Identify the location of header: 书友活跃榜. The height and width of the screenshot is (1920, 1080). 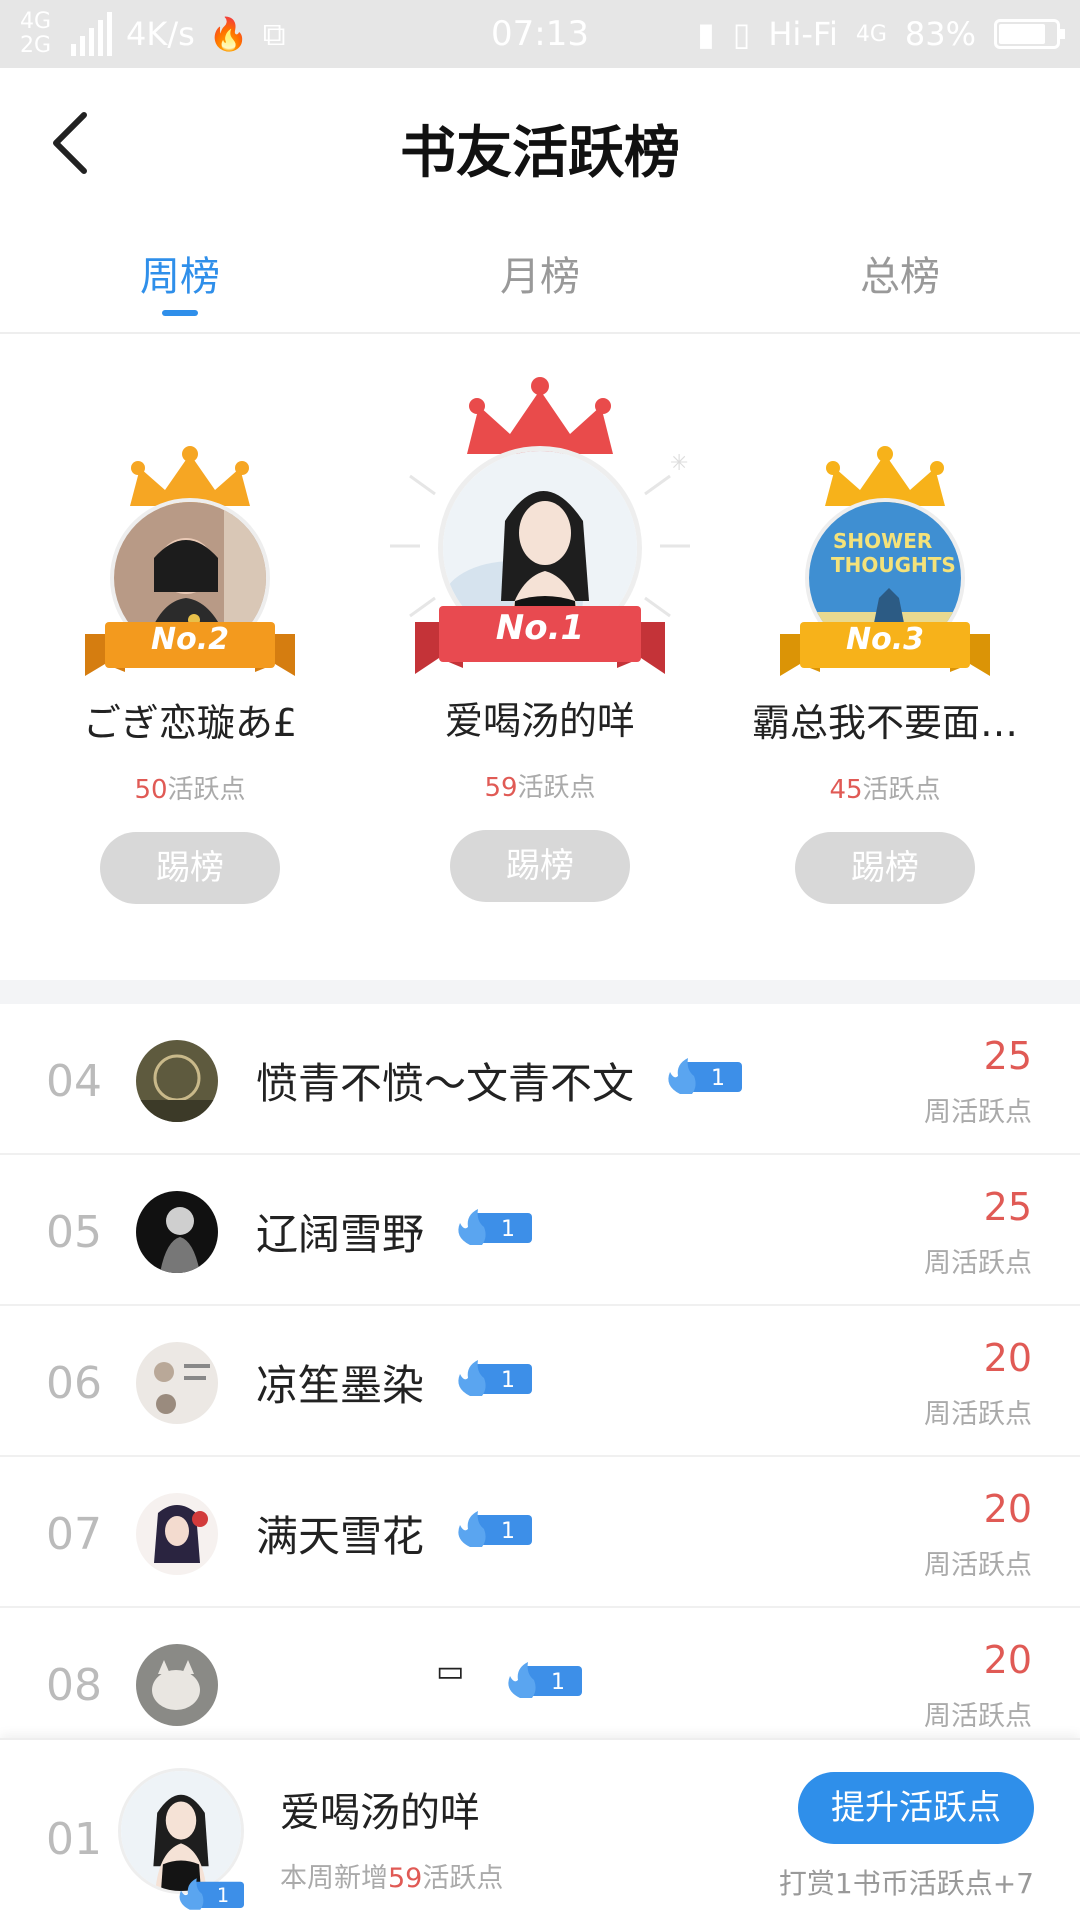
(540, 143).